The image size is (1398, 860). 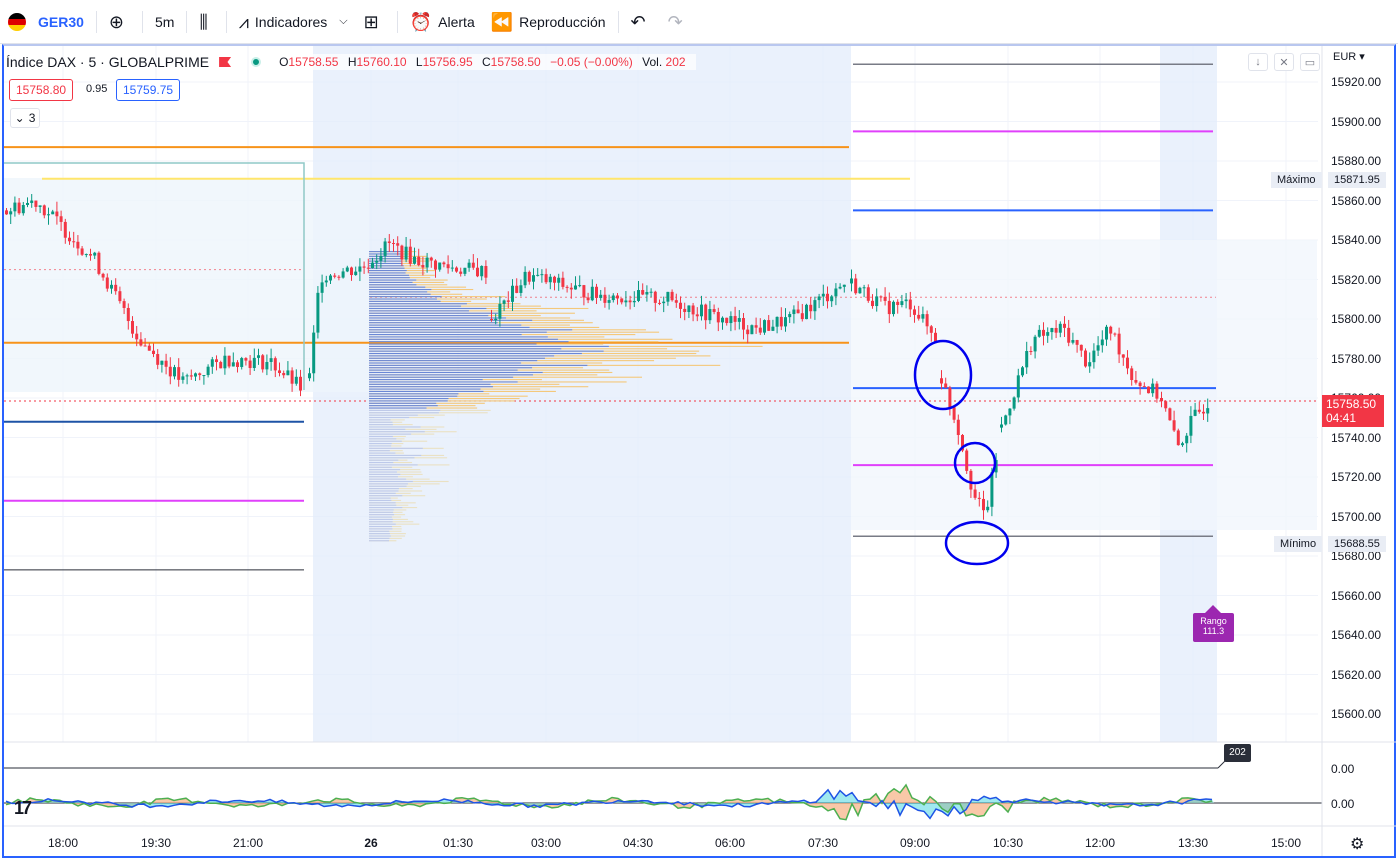 What do you see at coordinates (25, 118) in the screenshot?
I see `collapse-indicators-button: ⌄ 3` at bounding box center [25, 118].